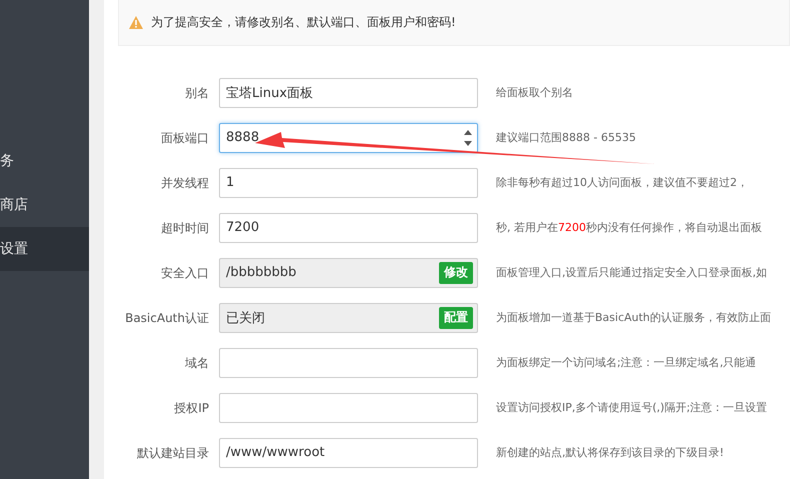 The width and height of the screenshot is (790, 479). Describe the element at coordinates (622, 182) in the screenshot. I see `field-description: 除非每秒有超过10人访问面板，建议值不要超过2，` at that location.